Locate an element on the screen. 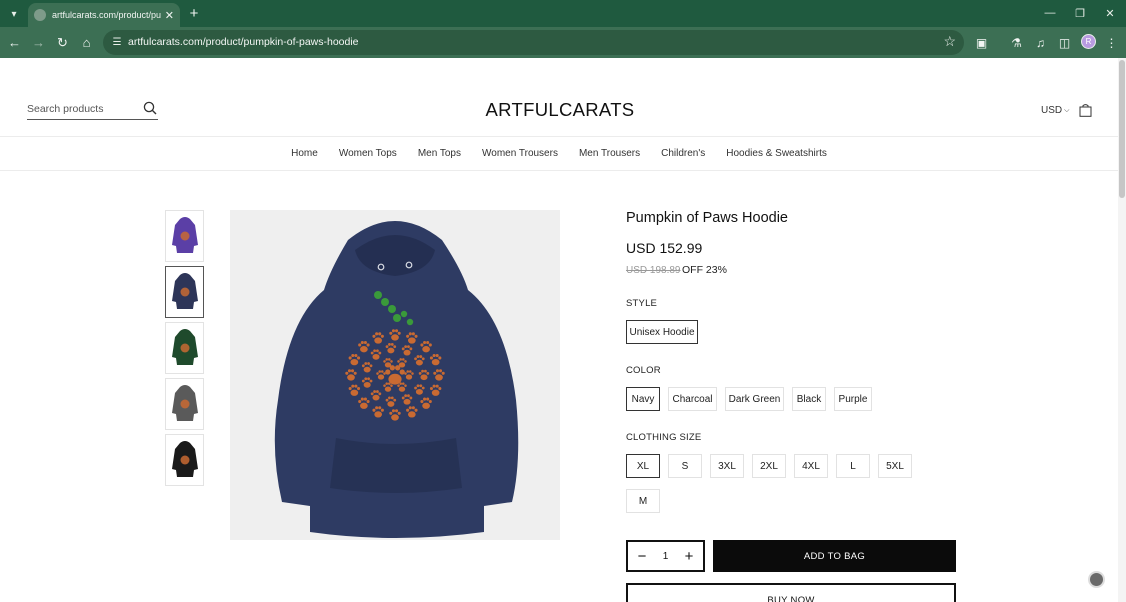  plus-icon: + is located at coordinates (689, 556).